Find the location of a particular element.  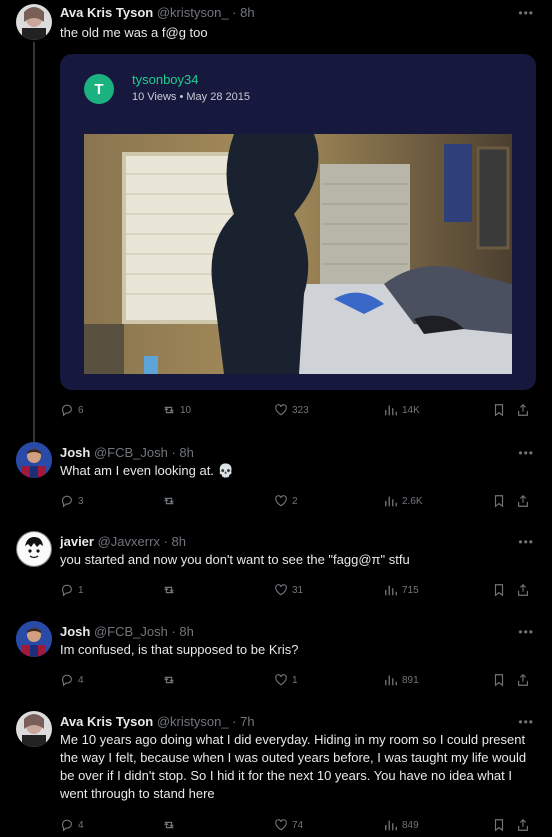

like-button: 323 is located at coordinates (291, 410).